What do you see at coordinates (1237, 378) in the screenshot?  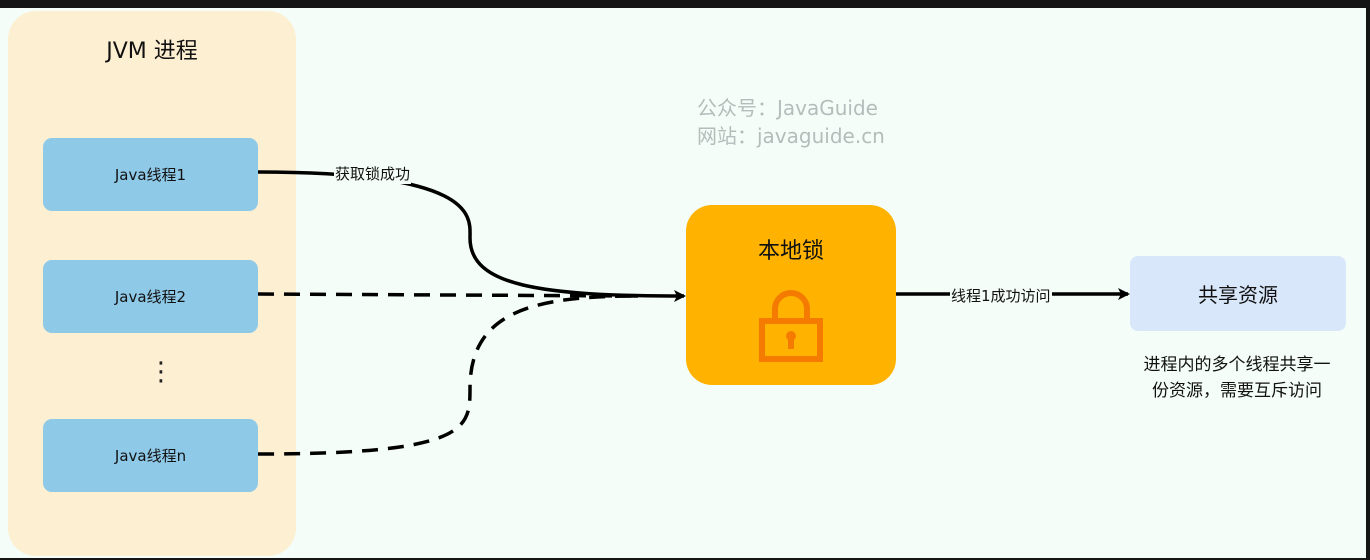 I see `mutex-note: 进程内的多个线程共享一 份资源，需要互斥访问` at bounding box center [1237, 378].